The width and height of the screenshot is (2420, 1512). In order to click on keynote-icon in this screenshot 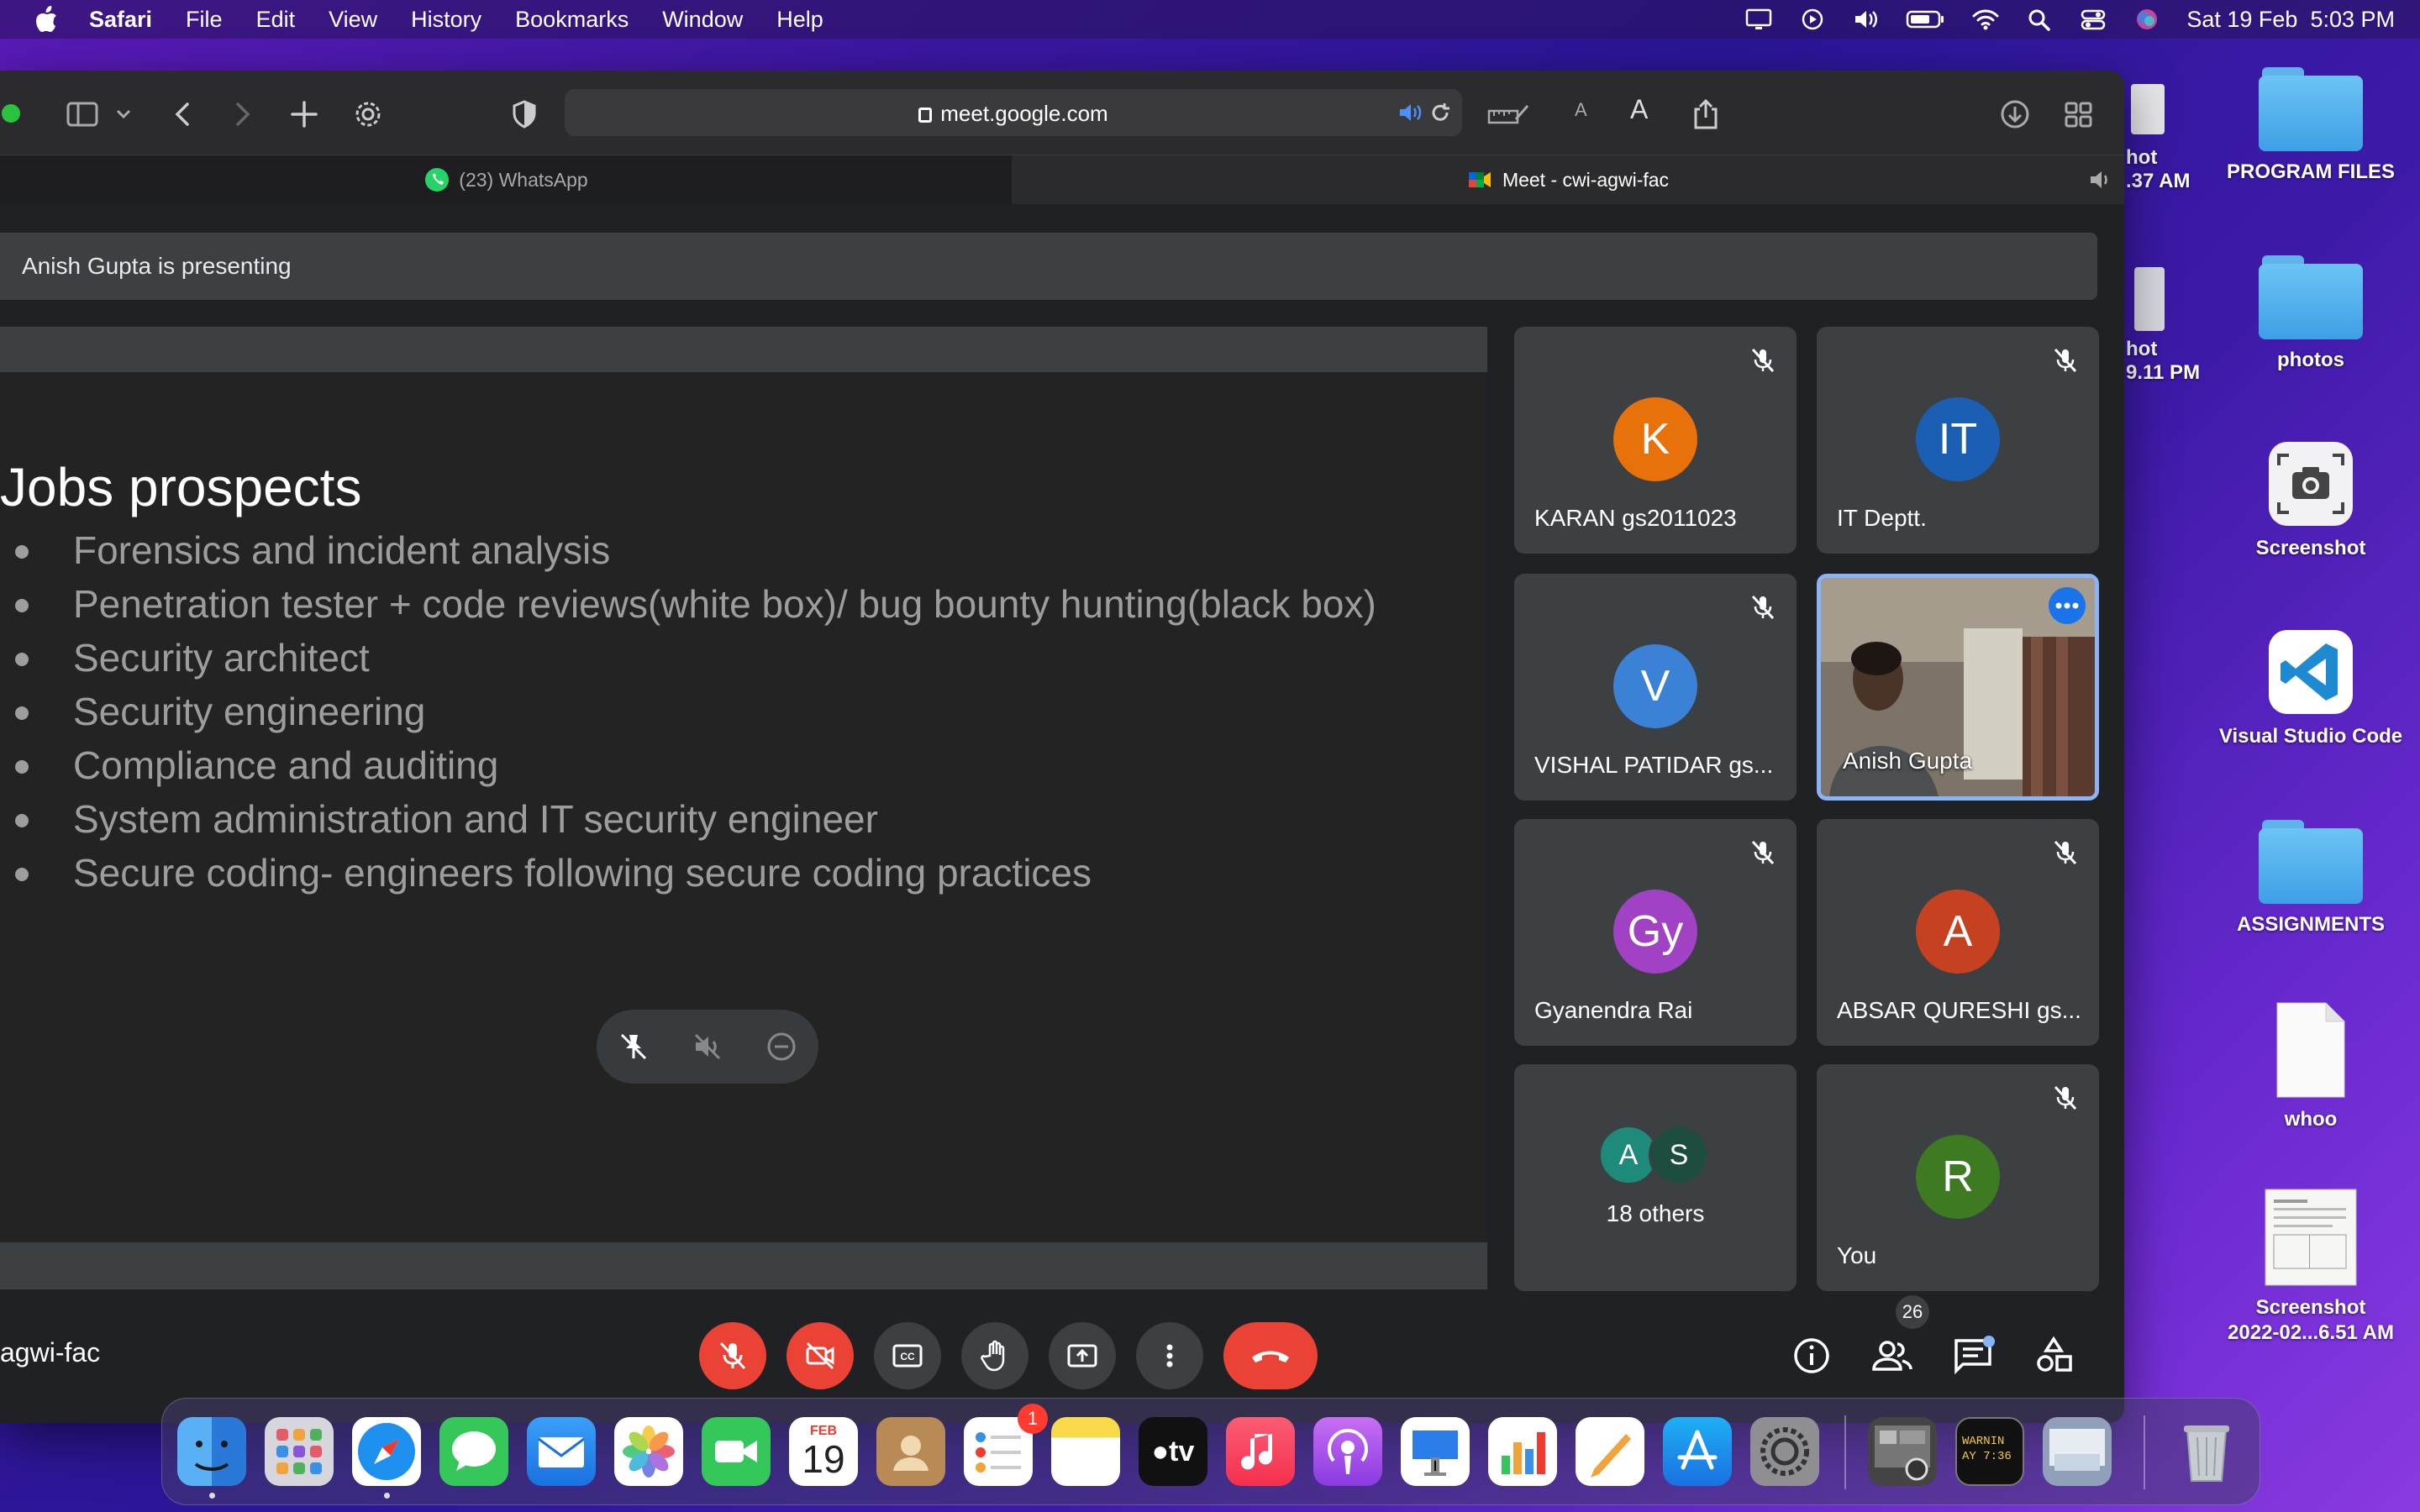, I will do `click(1436, 1451)`.